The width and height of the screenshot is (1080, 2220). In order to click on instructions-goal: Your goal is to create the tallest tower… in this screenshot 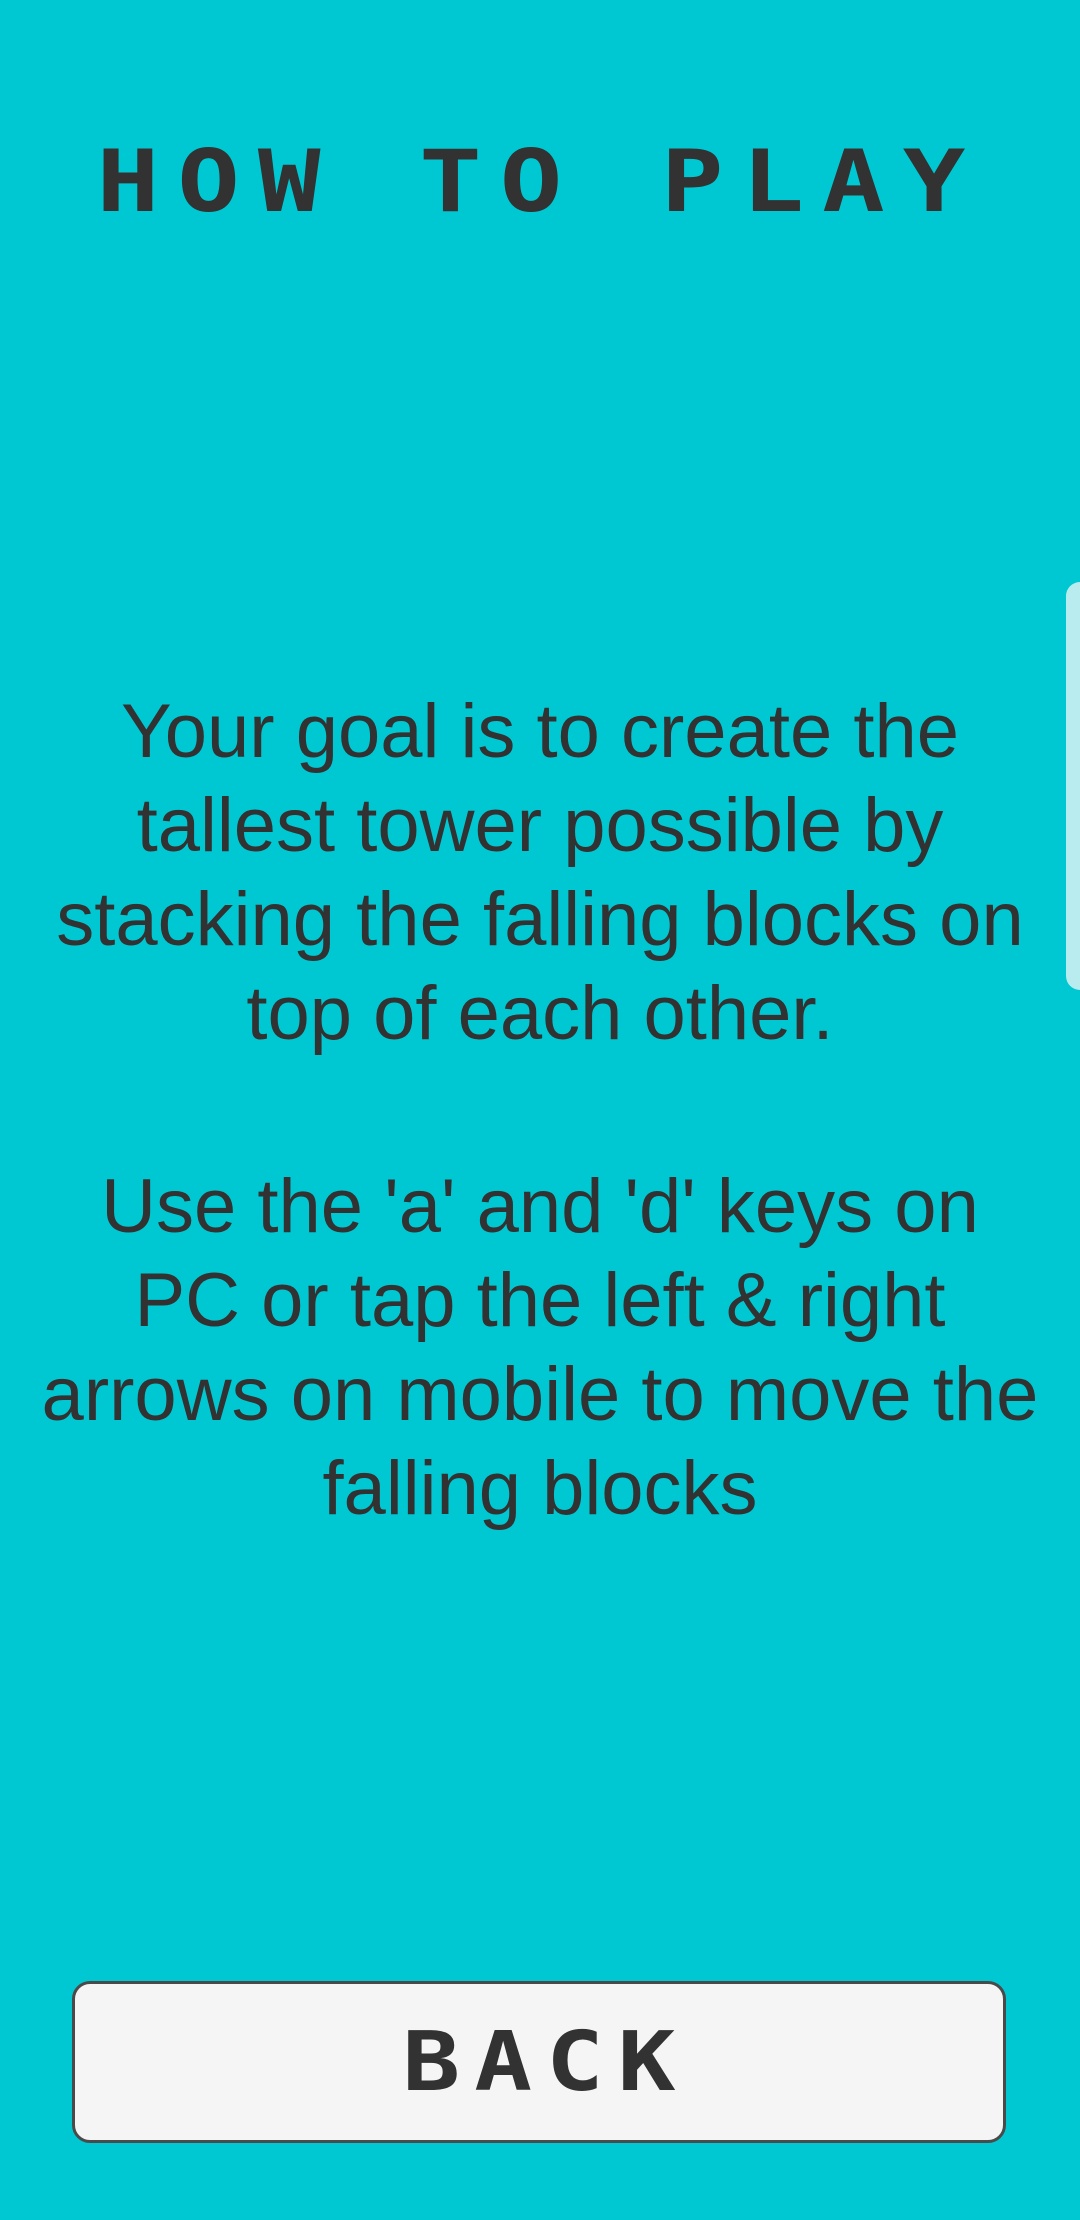, I will do `click(540, 872)`.